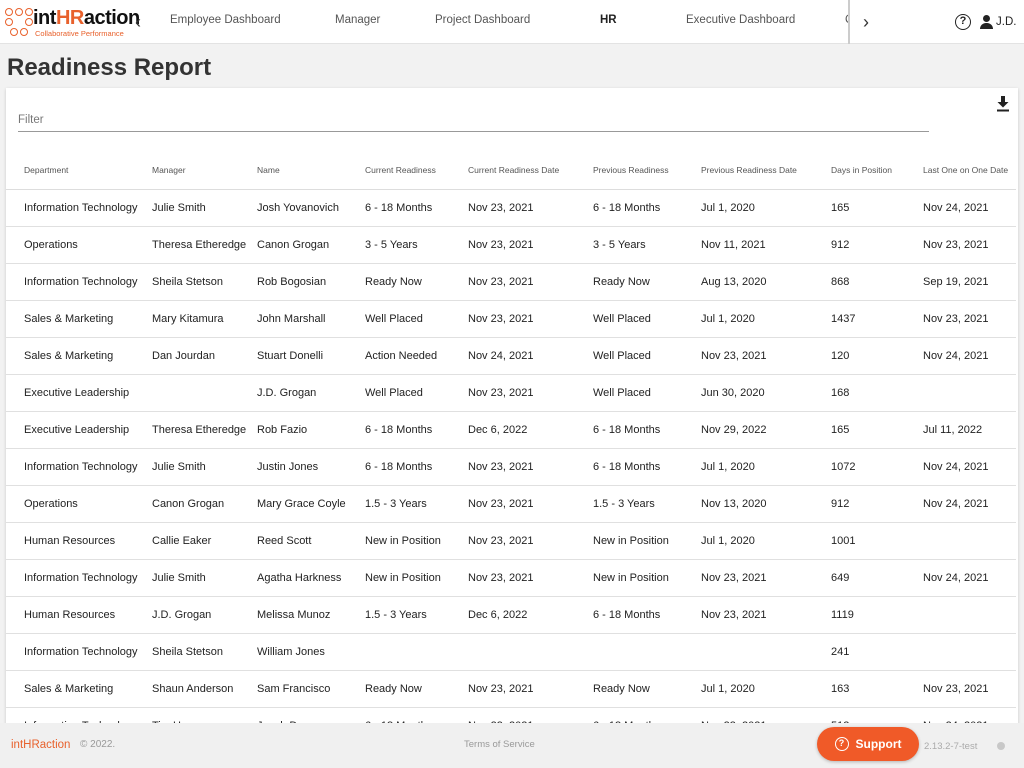 This screenshot has height=768, width=1024. Describe the element at coordinates (204, 689) in the screenshot. I see `cell-manager: Shaun Anderson` at that location.